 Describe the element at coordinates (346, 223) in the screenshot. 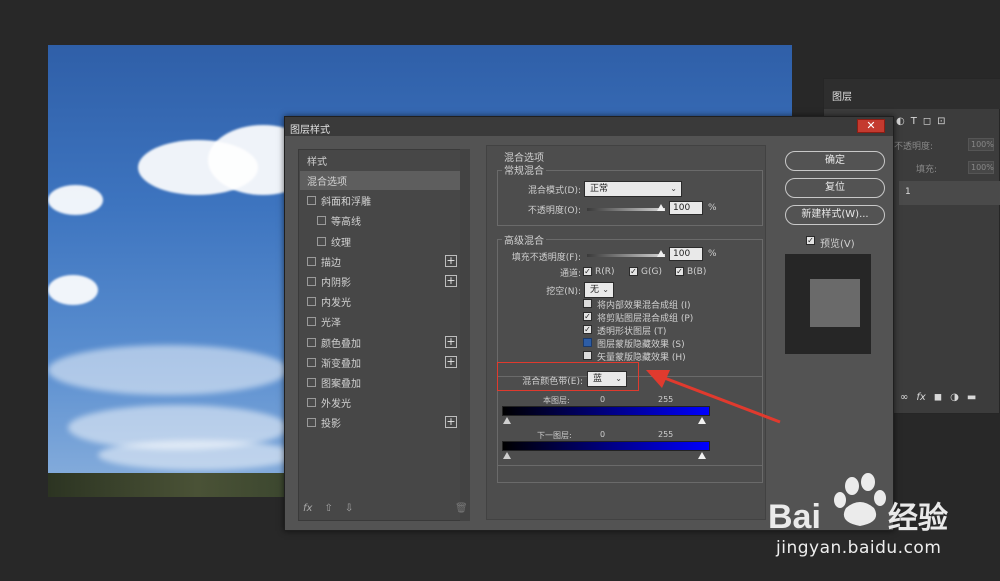

I see `style-item-label: 等高线` at that location.